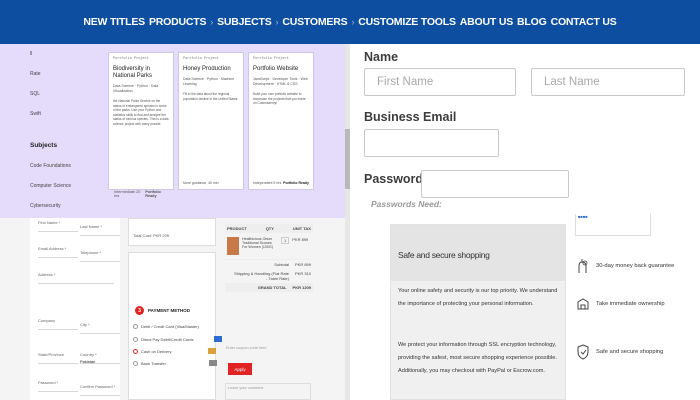 The width and height of the screenshot is (700, 400). What do you see at coordinates (276, 69) in the screenshot?
I see `card-title: Portfolio Website` at bounding box center [276, 69].